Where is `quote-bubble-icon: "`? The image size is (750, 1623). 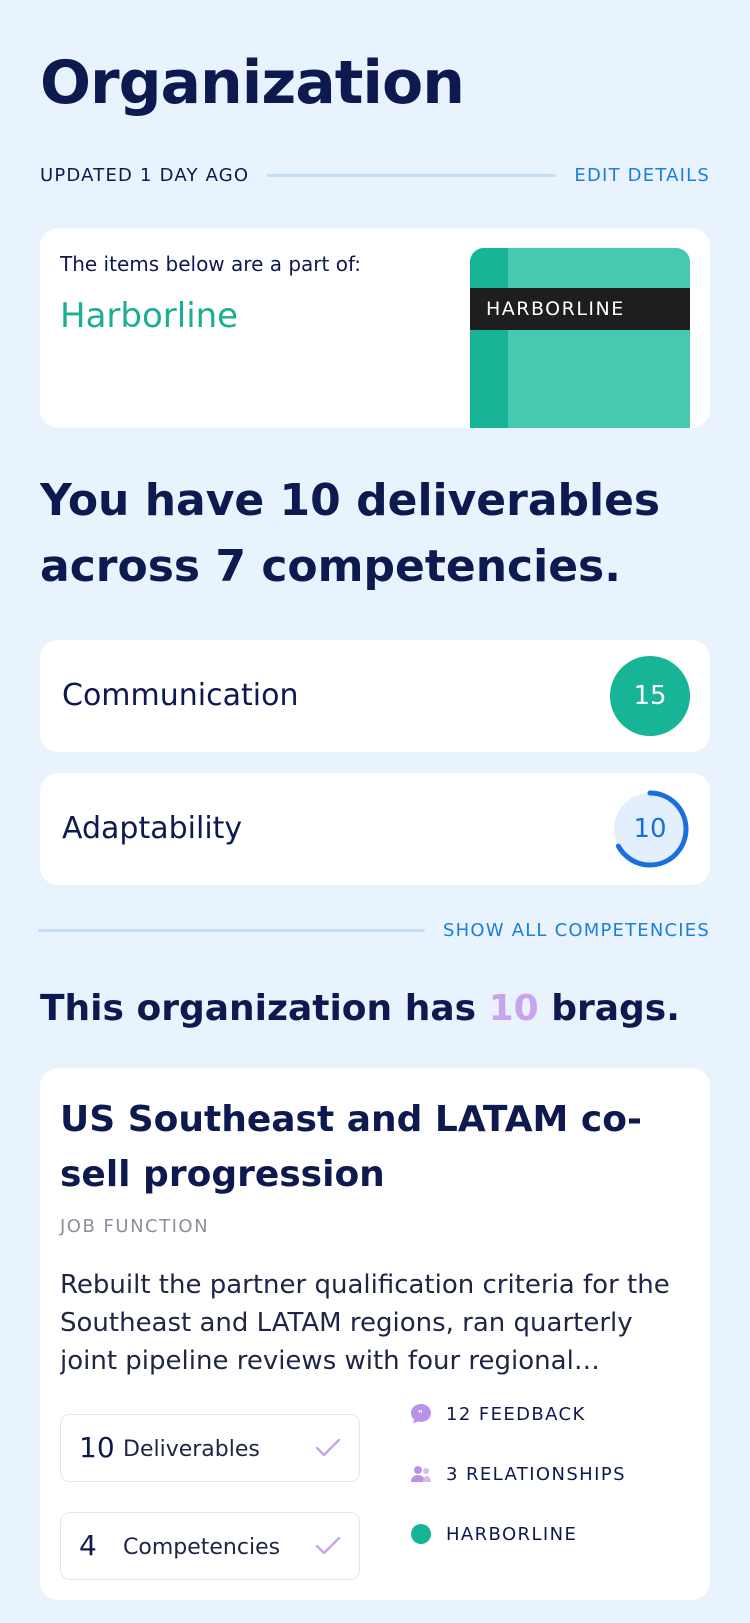 quote-bubble-icon: " is located at coordinates (421, 1414).